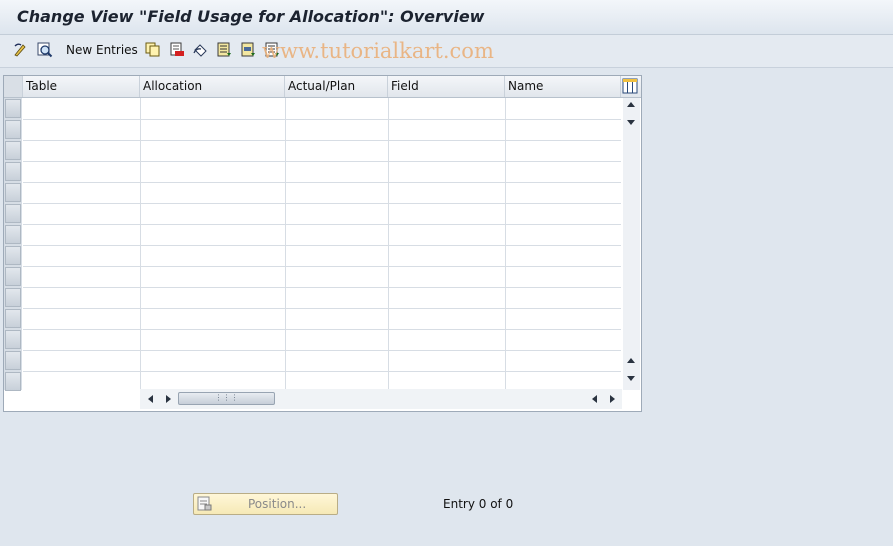 This screenshot has width=893, height=546. What do you see at coordinates (102, 50) in the screenshot?
I see `new-entries-button: New Entries` at bounding box center [102, 50].